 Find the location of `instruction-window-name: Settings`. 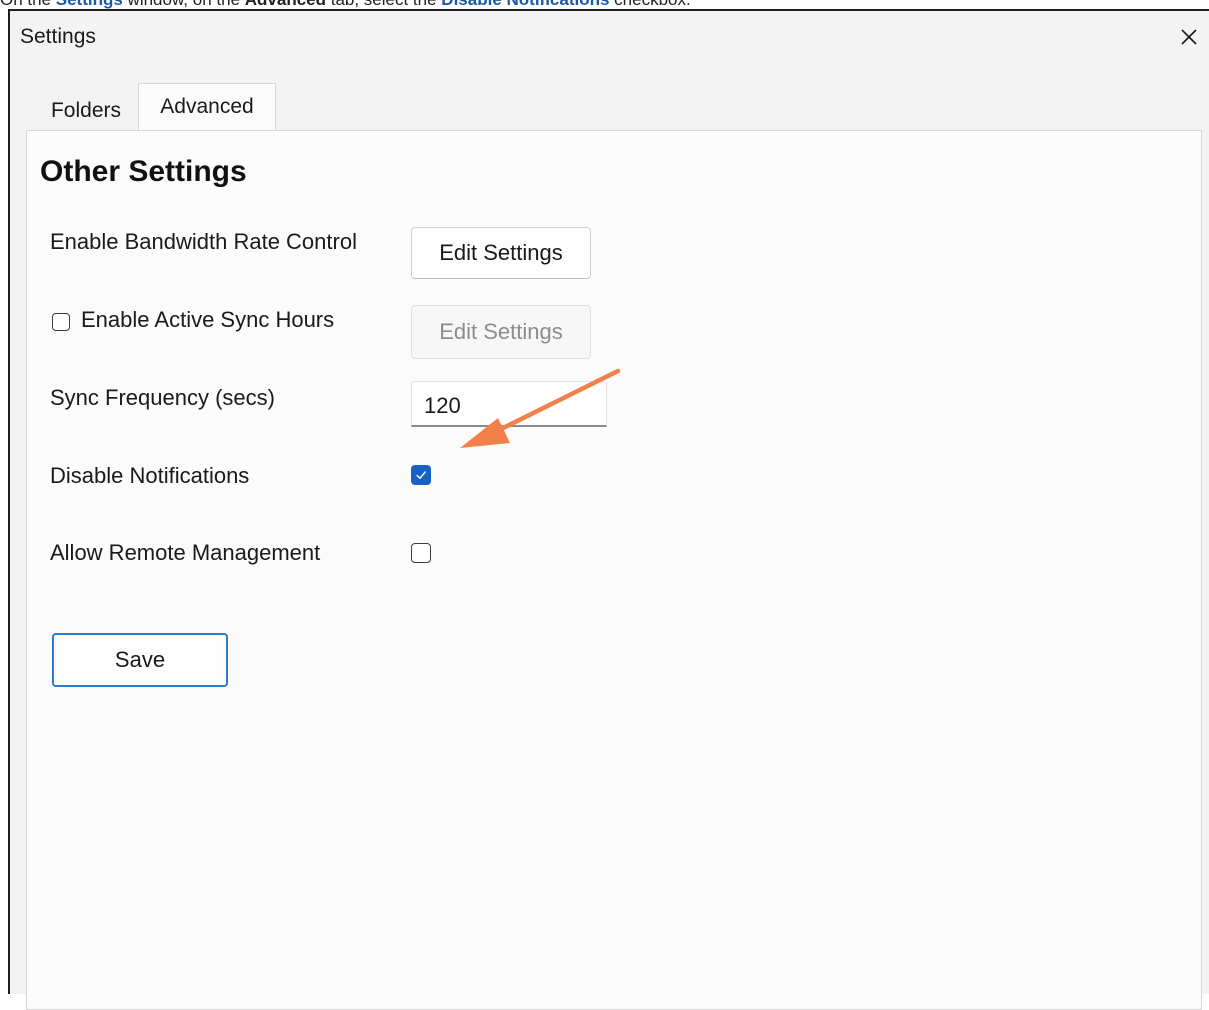

instruction-window-name: Settings is located at coordinates (89, 4).